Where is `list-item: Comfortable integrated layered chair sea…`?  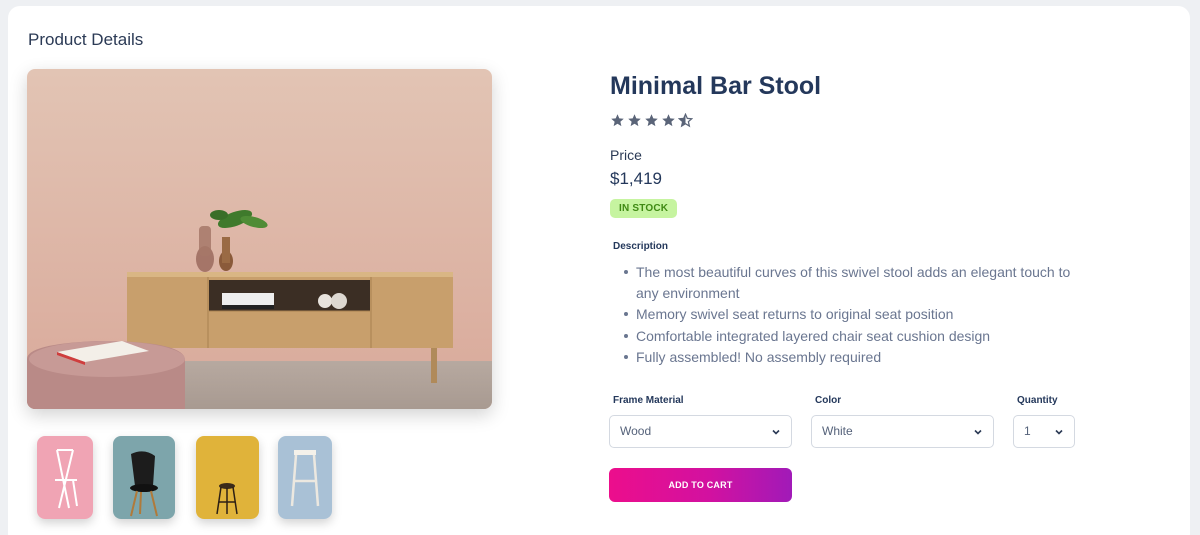 list-item: Comfortable integrated layered chair sea… is located at coordinates (855, 336).